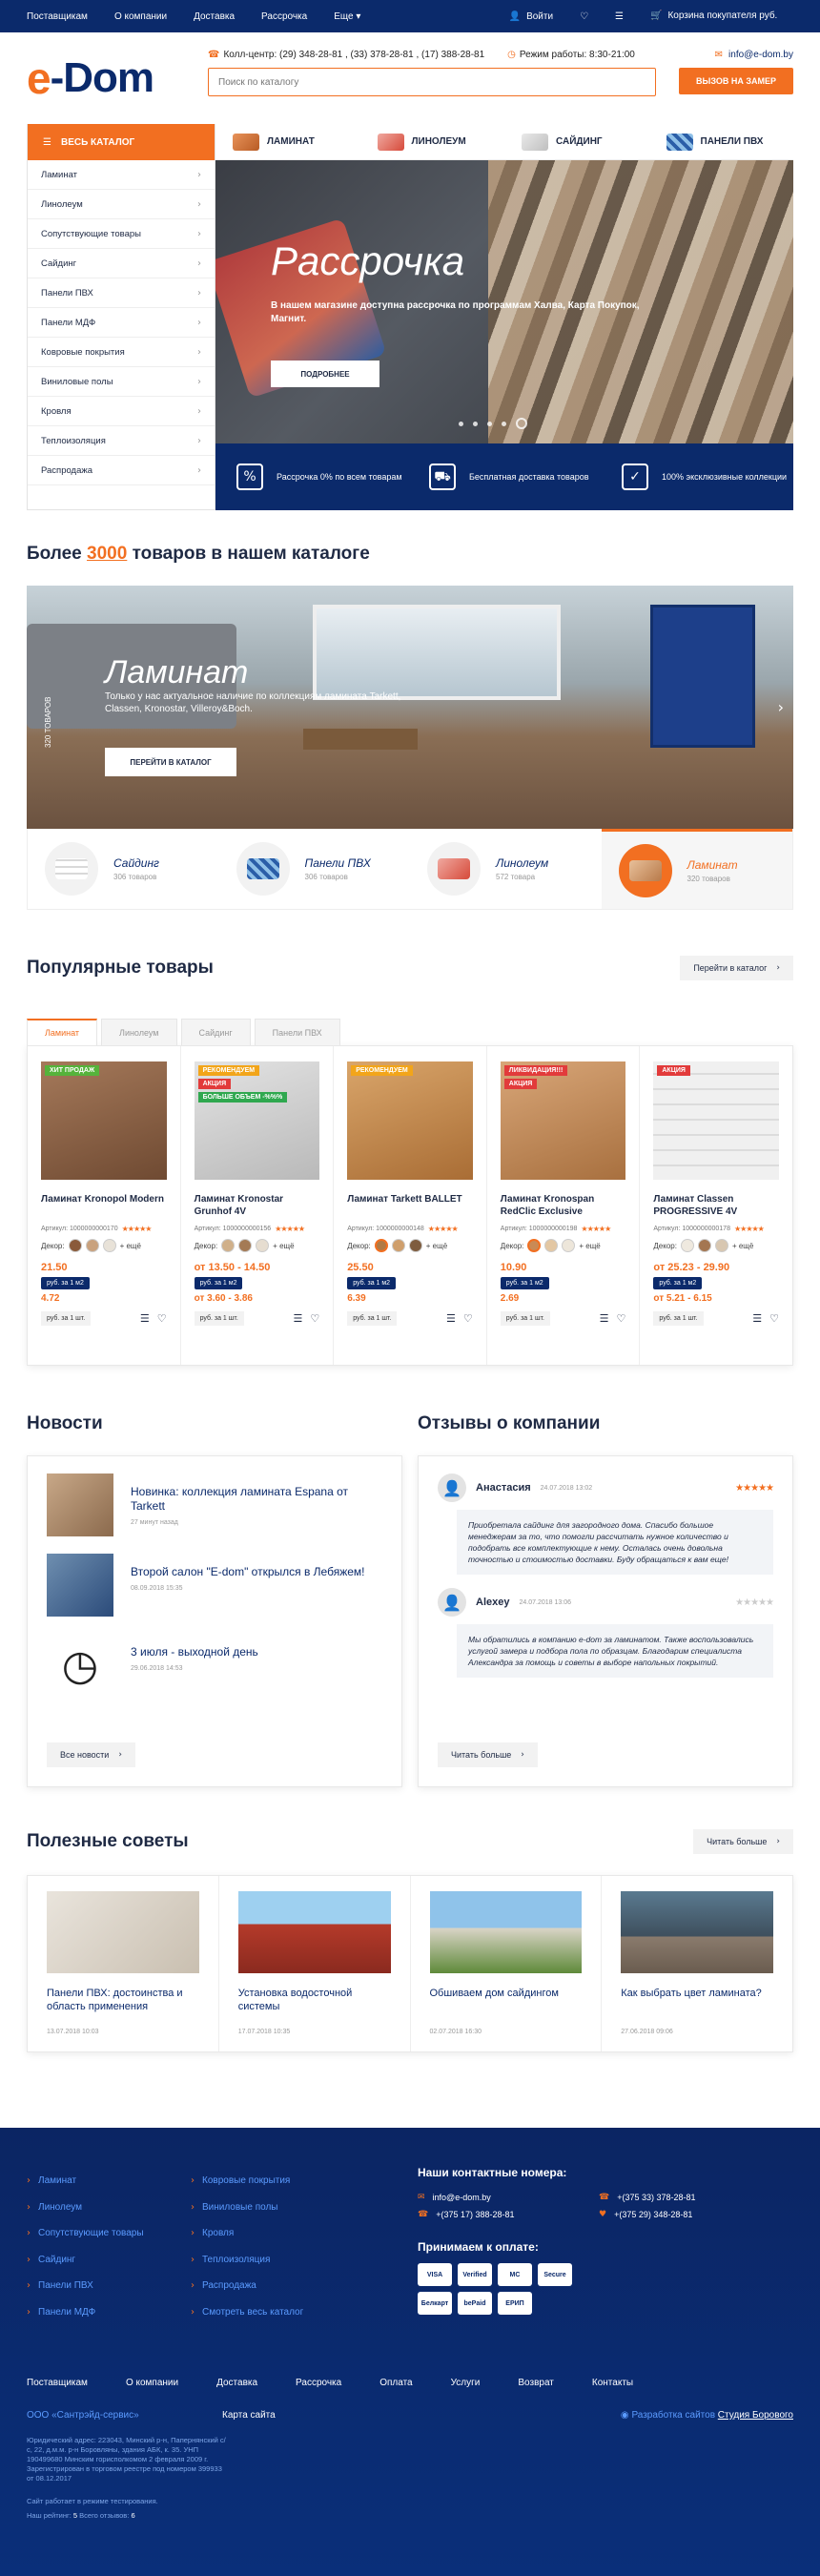 This screenshot has height=2576, width=820. I want to click on footer-menu-services: Услуги, so click(466, 2383).